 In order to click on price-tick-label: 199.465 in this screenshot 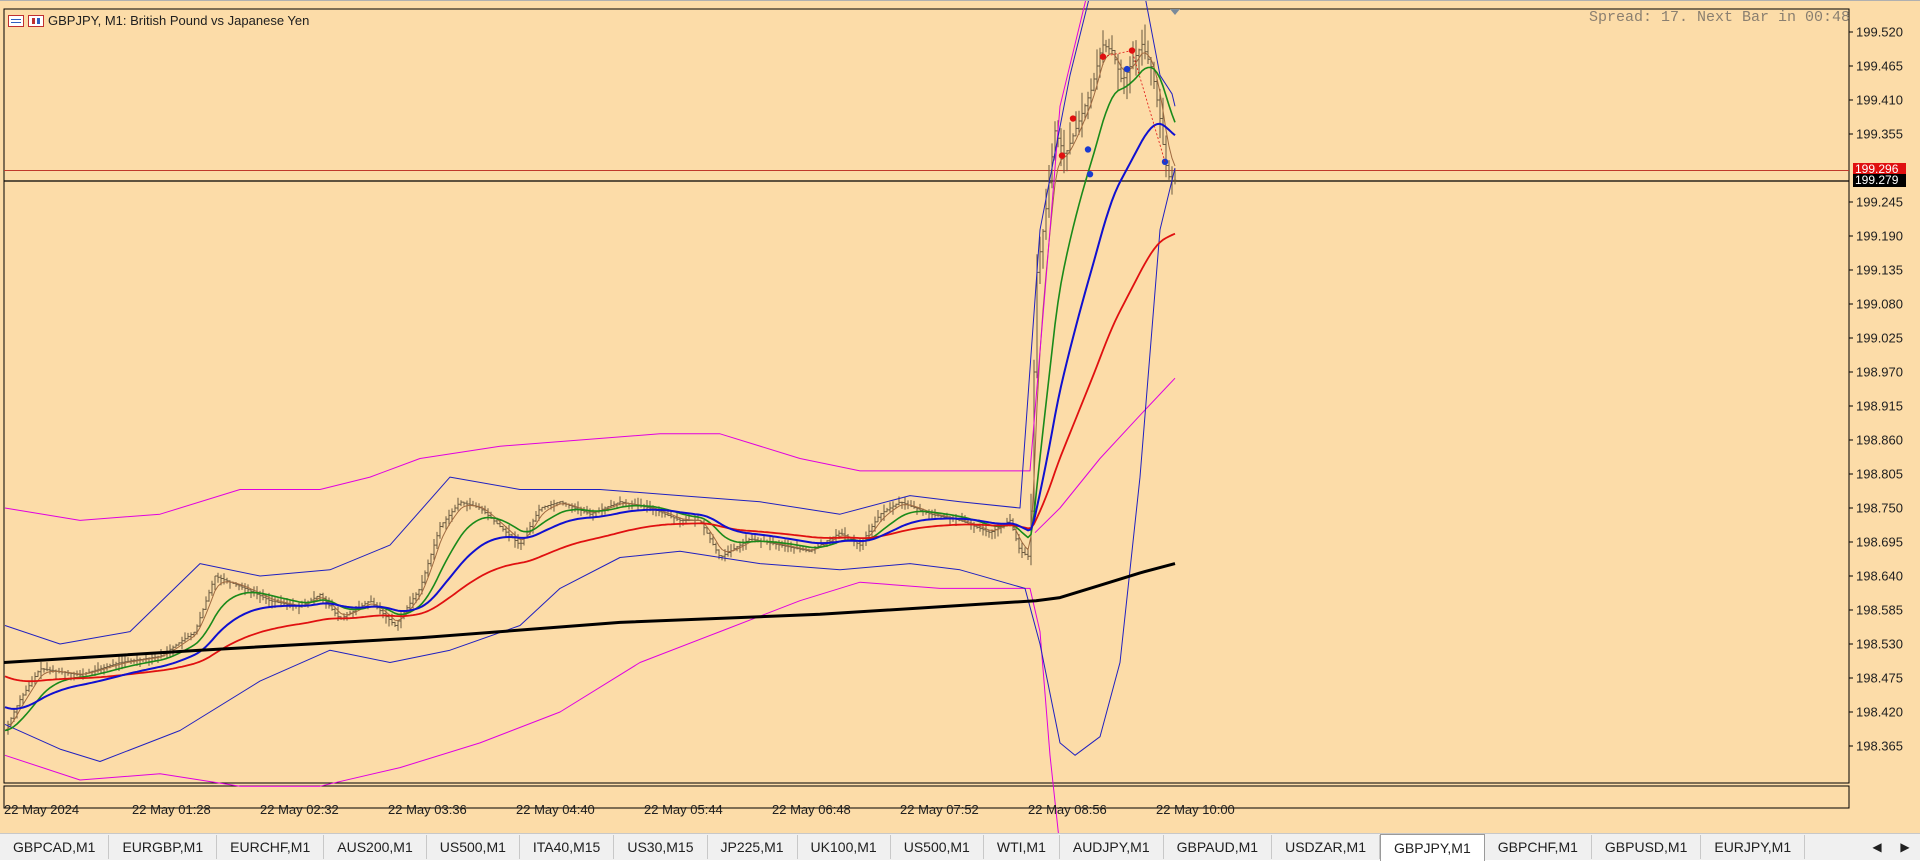, I will do `click(1879, 66)`.